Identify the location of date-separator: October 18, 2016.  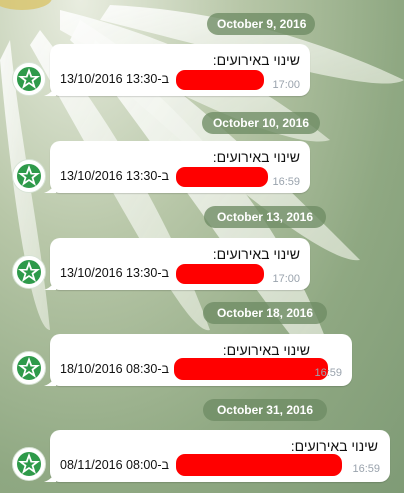
(265, 313).